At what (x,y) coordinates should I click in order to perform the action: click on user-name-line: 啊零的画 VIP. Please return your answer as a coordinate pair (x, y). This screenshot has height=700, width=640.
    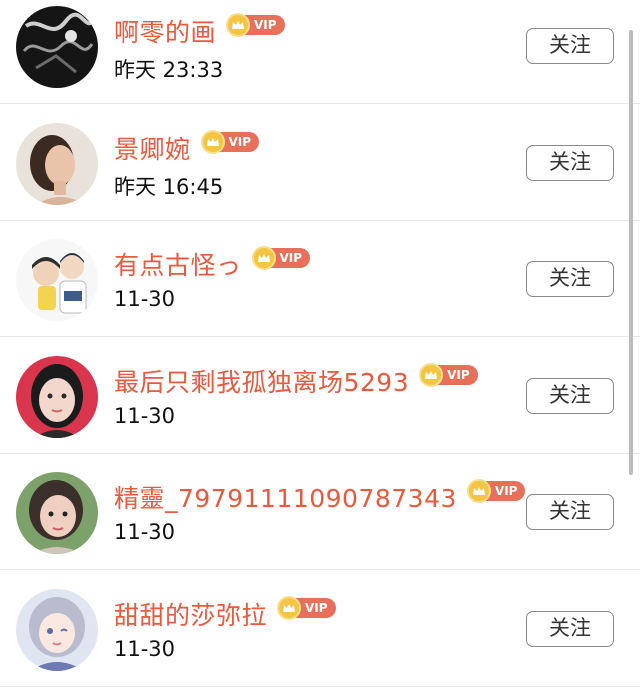
    Looking at the image, I should click on (199, 31).